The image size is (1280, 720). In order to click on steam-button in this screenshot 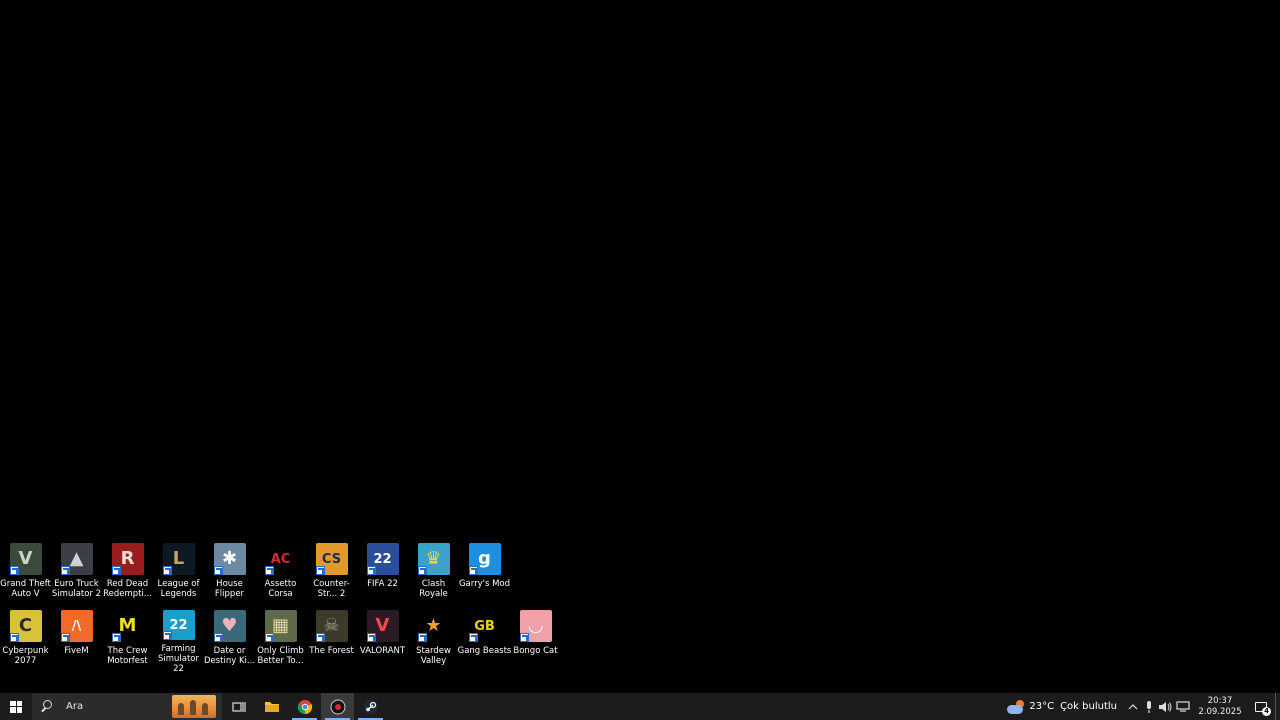, I will do `click(370, 706)`.